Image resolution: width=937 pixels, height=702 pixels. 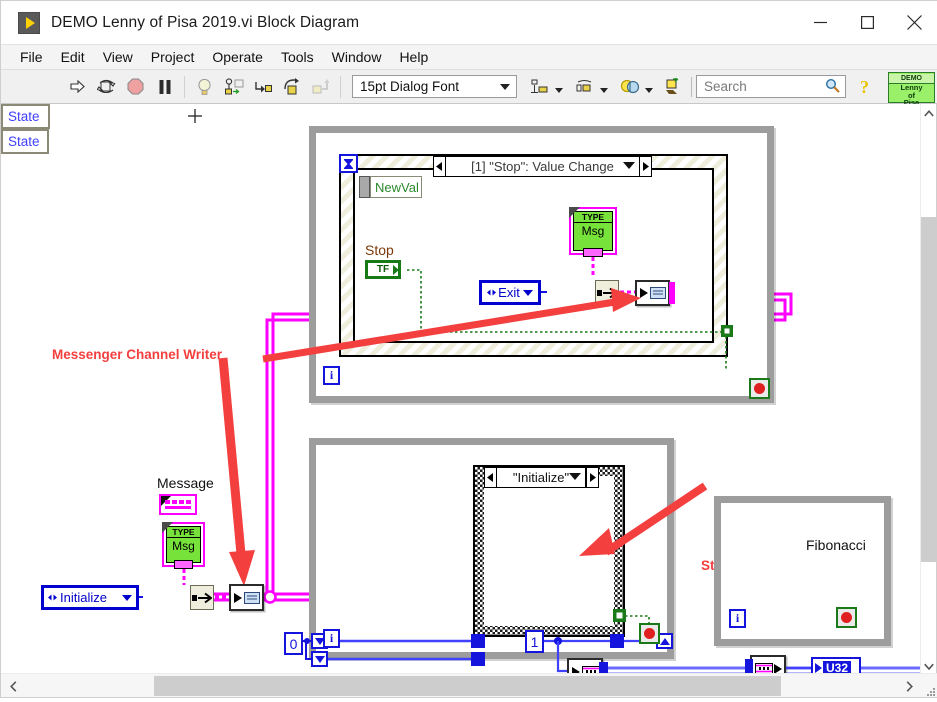 I want to click on labview-vi-icon, so click(x=29, y=22).